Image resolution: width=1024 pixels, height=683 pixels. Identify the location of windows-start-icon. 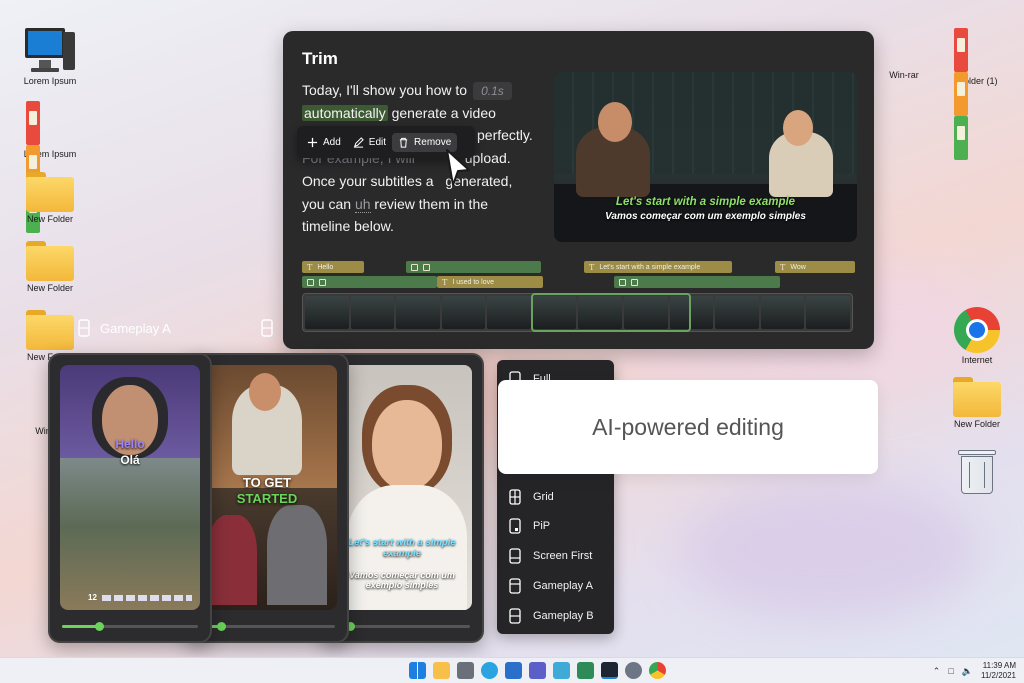
(417, 670).